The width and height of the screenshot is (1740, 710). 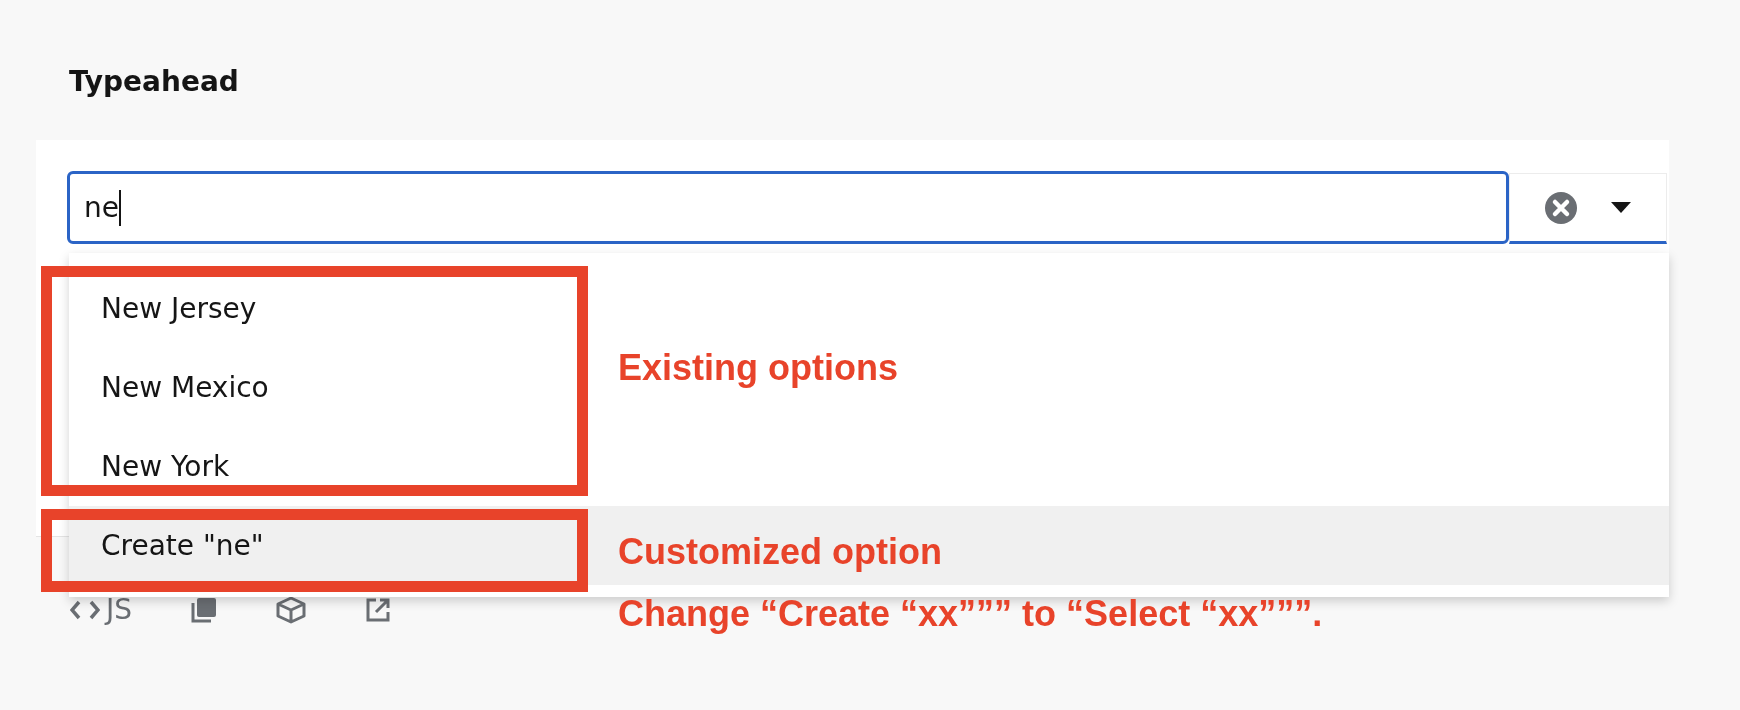 I want to click on caret-icon, so click(x=1621, y=207).